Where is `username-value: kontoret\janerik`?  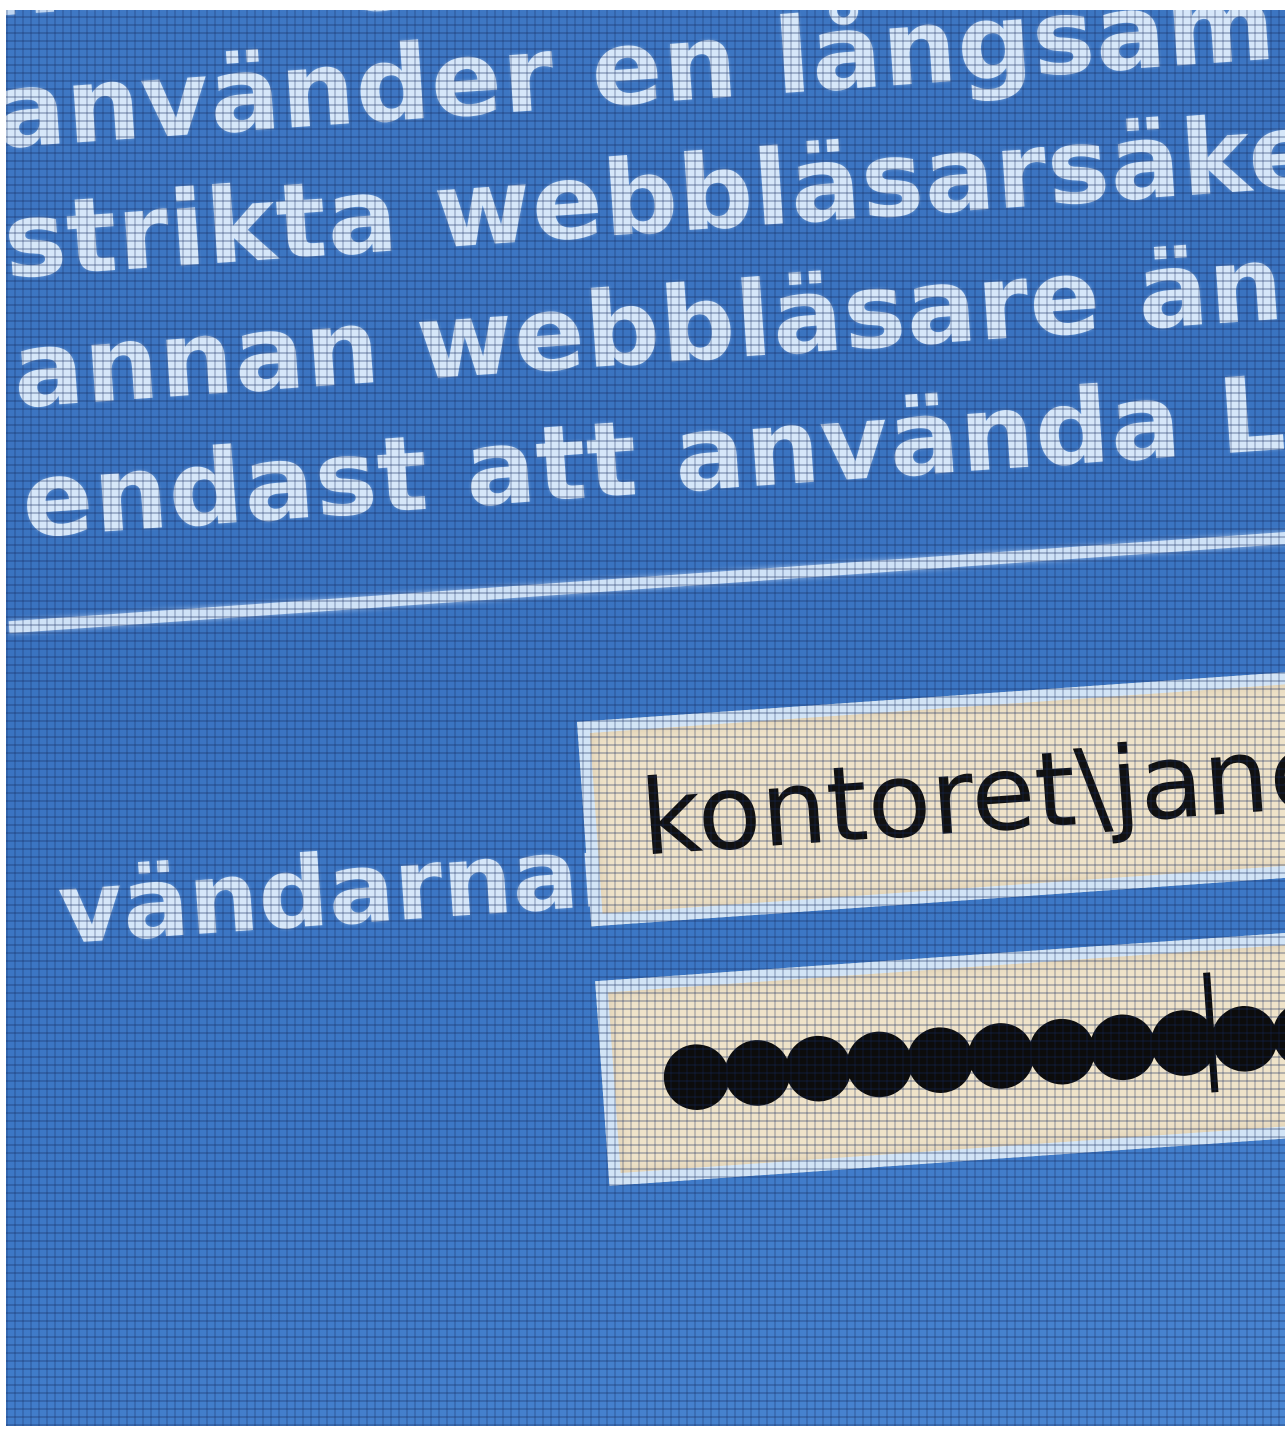
username-value: kontoret\janerik is located at coordinates (960, 790).